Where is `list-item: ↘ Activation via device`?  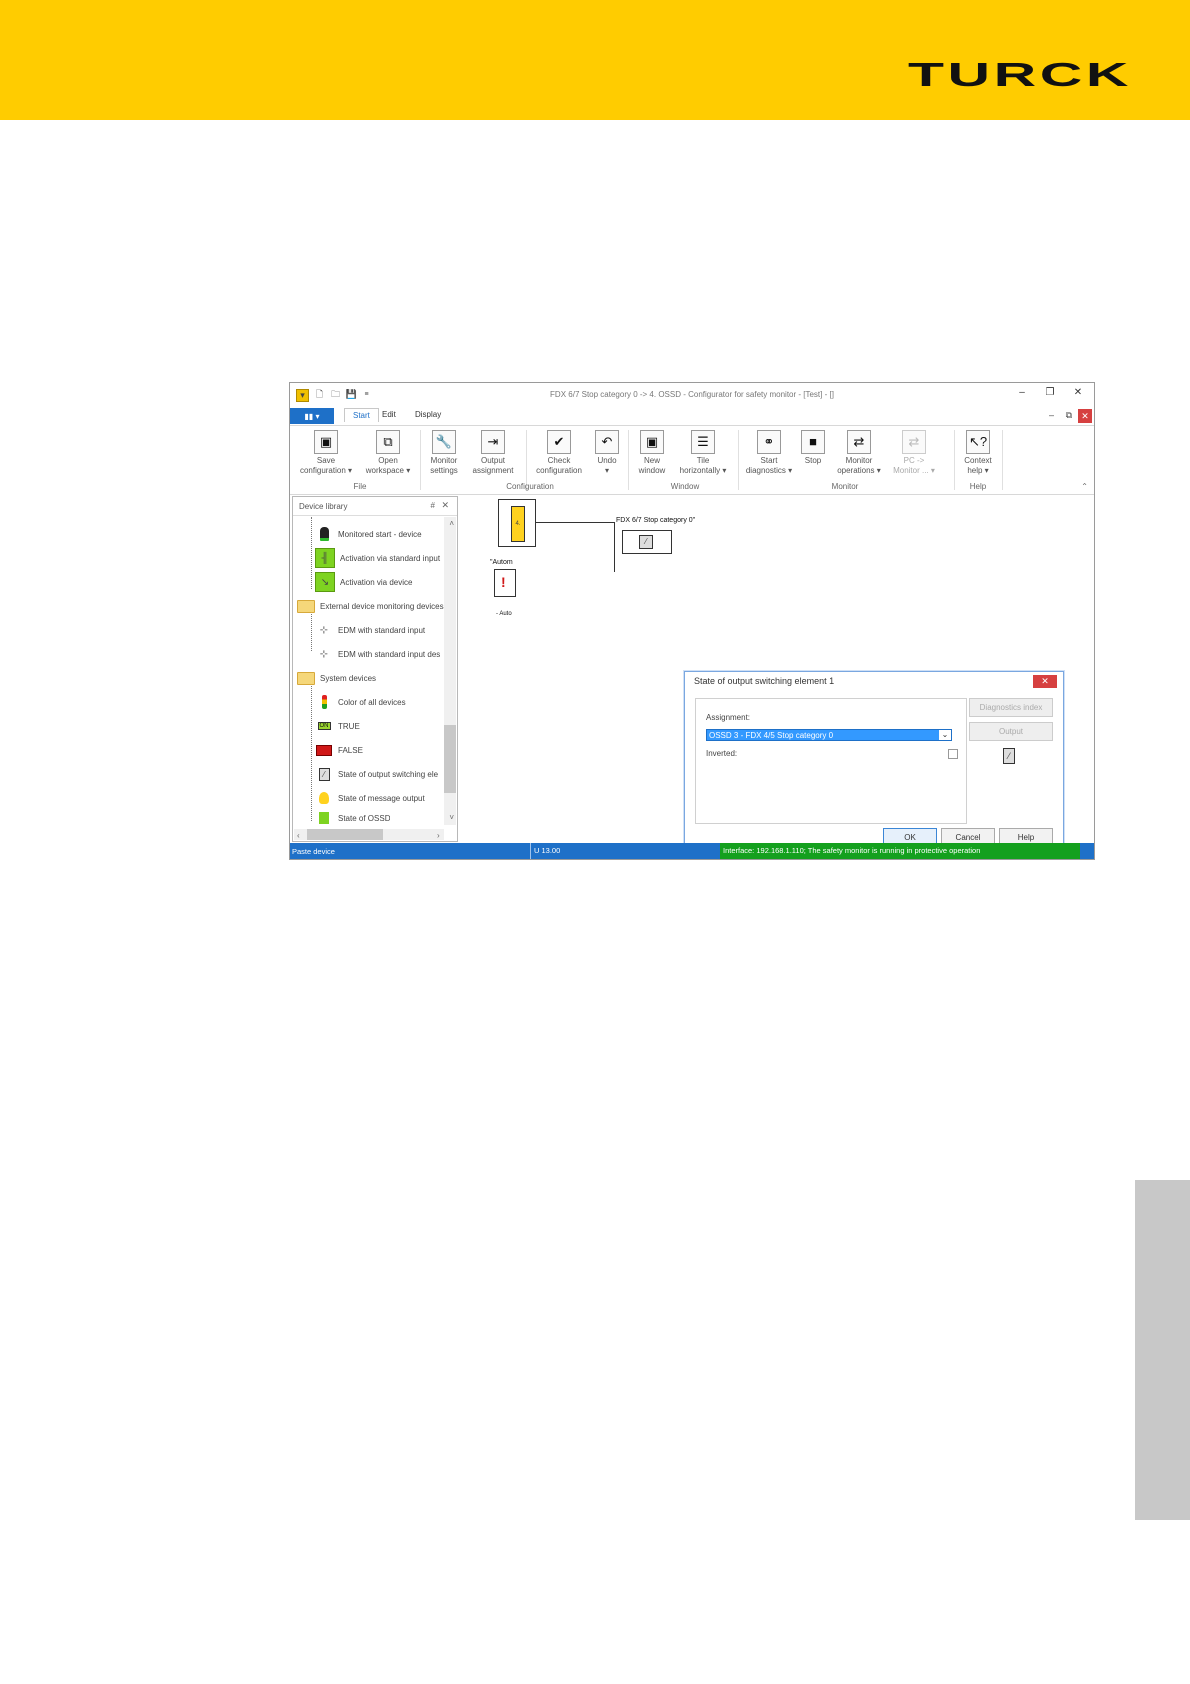 list-item: ↘ Activation via device is located at coordinates (363, 582).